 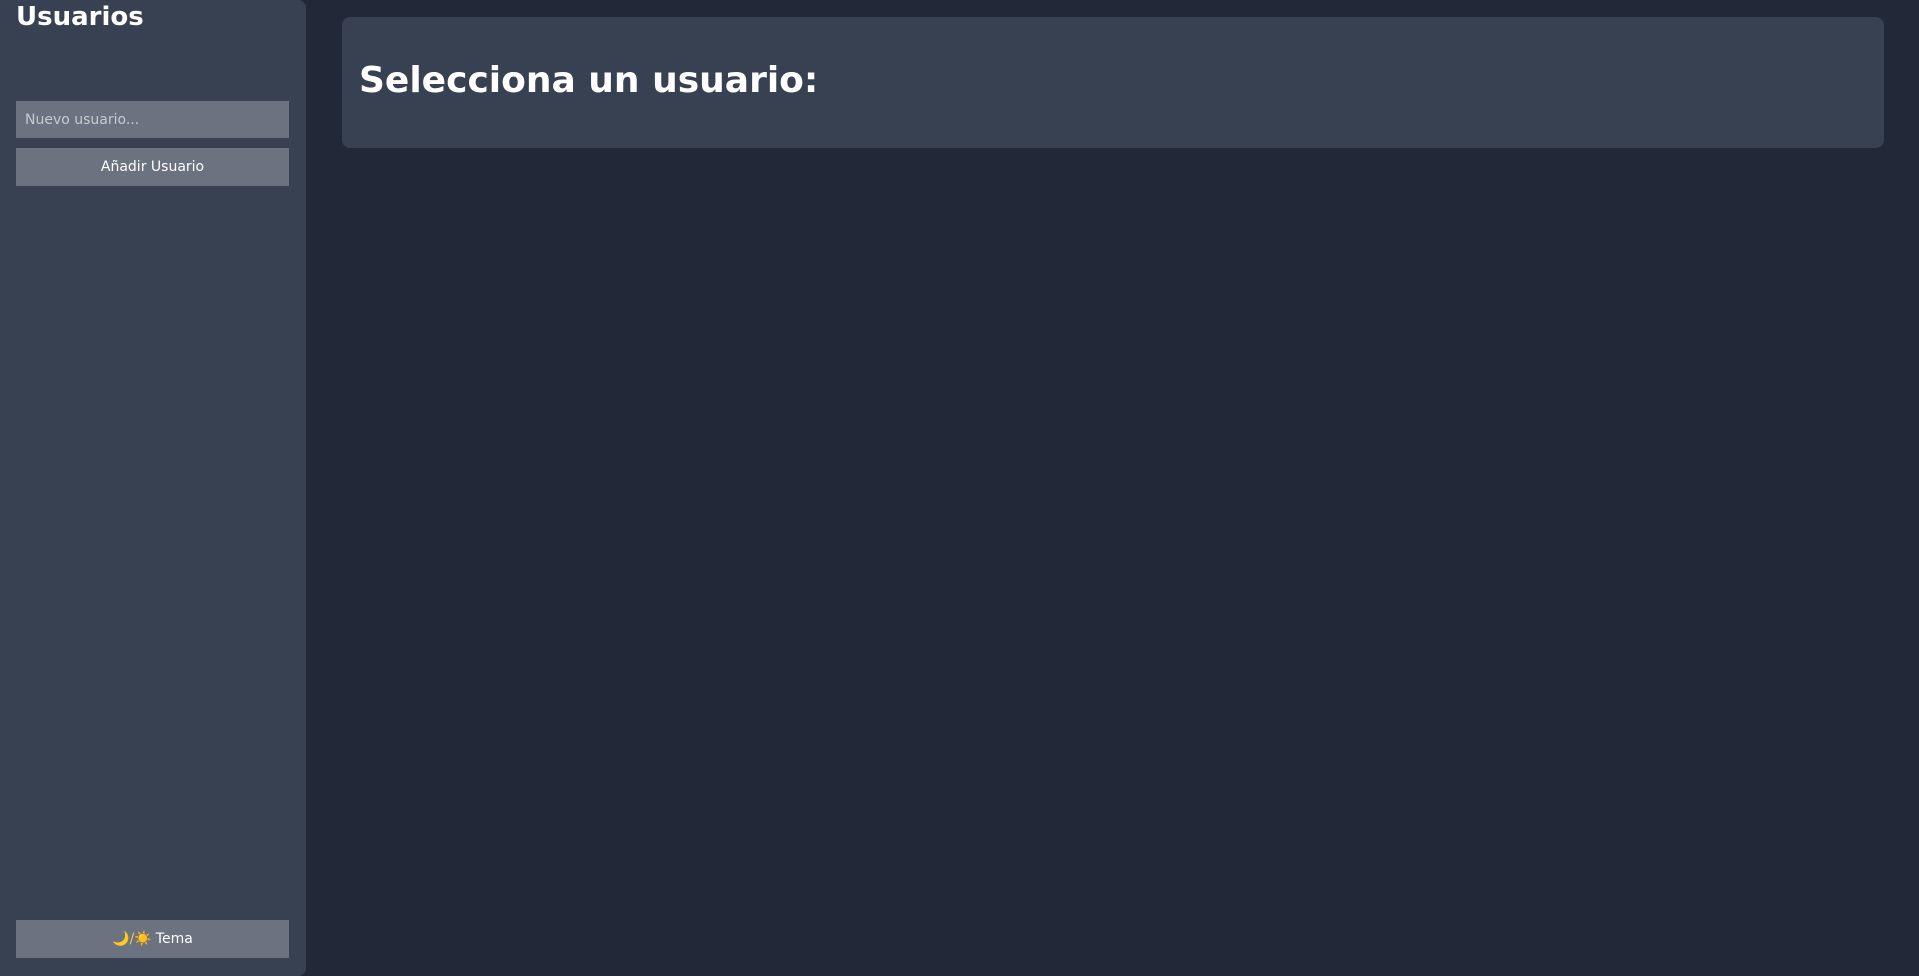 I want to click on new-user-input, so click(x=152, y=119).